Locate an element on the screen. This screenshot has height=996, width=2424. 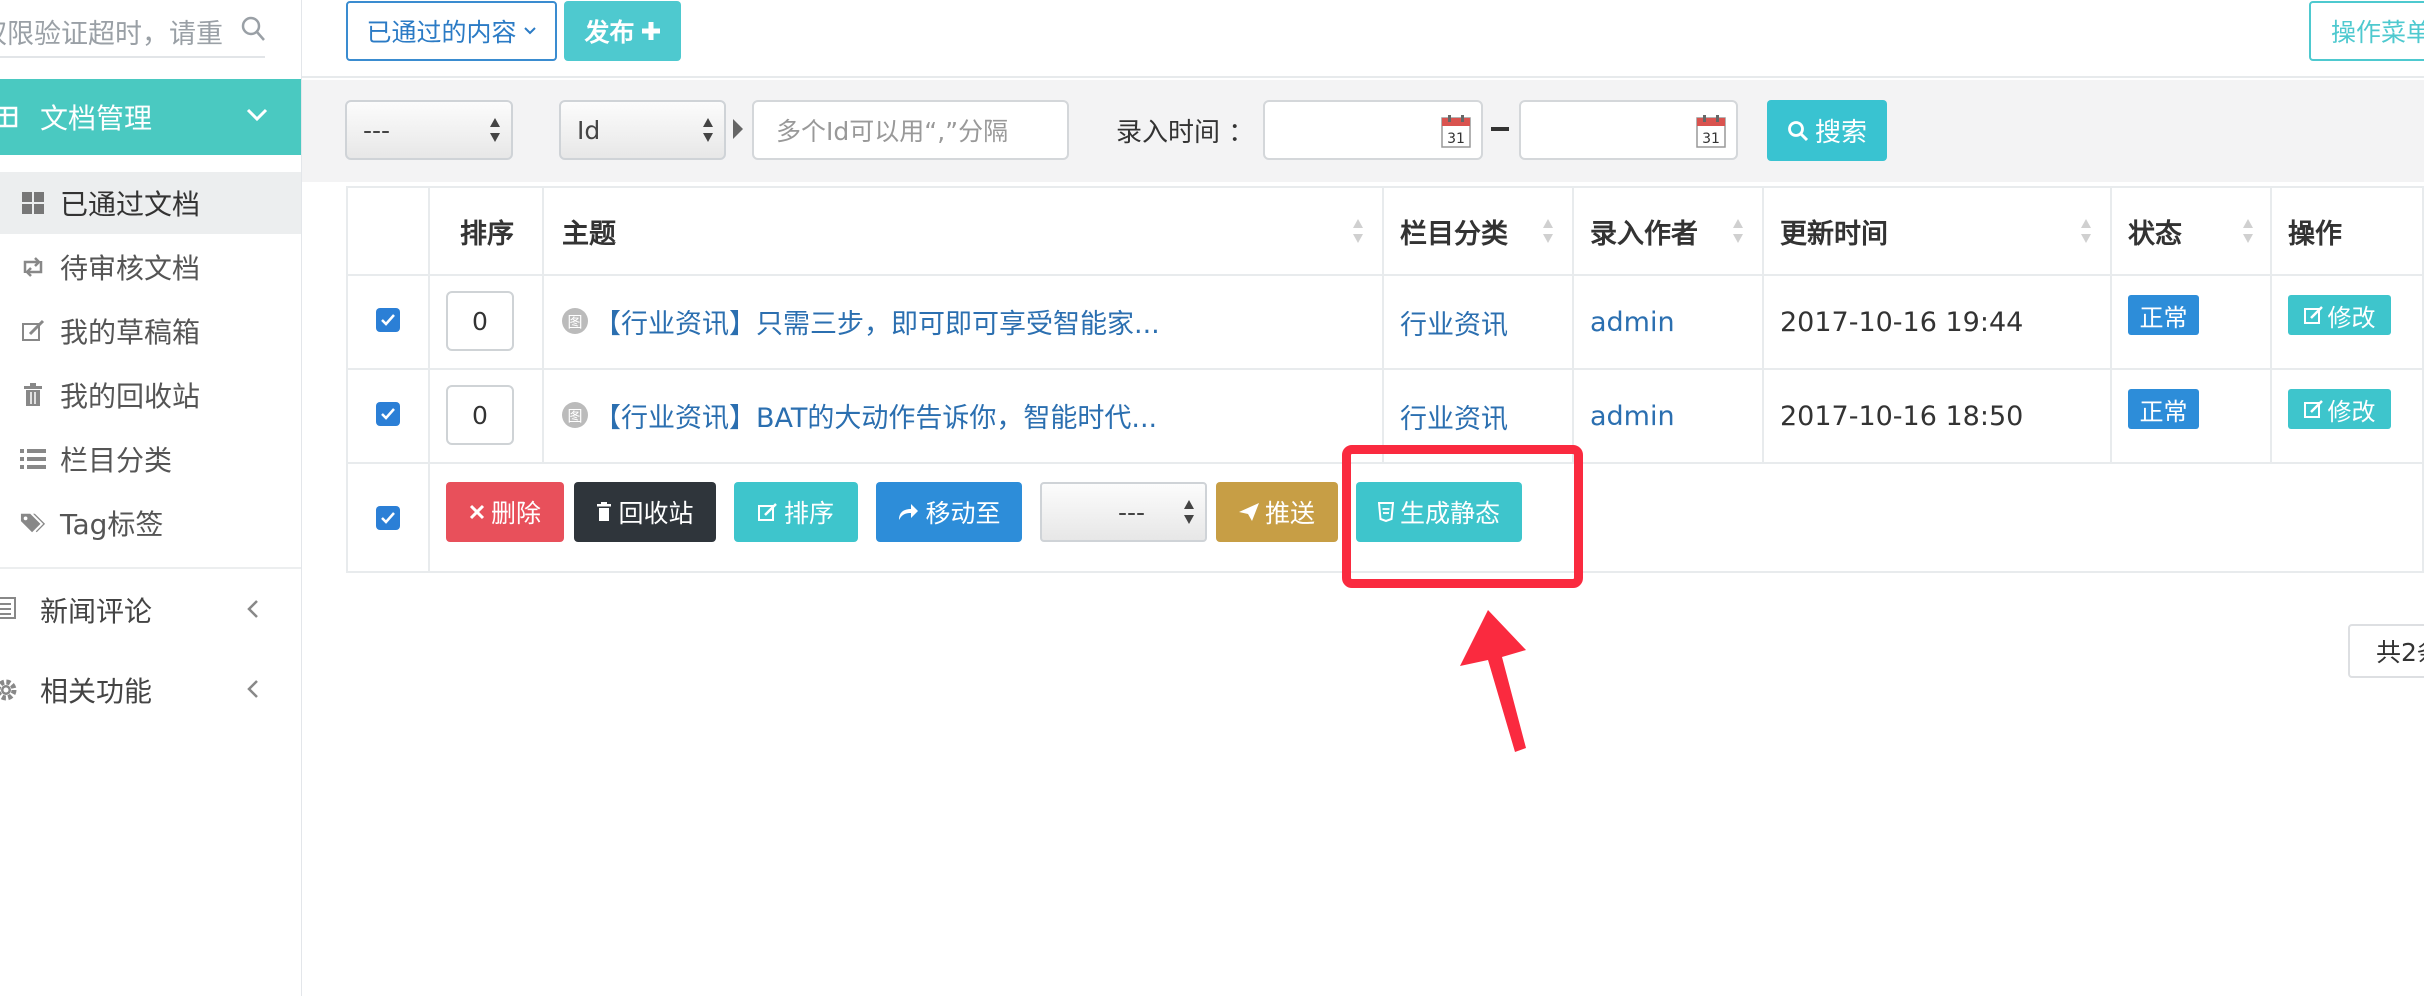
sidebar-item-categories: 栏目分类 is located at coordinates (150, 459).